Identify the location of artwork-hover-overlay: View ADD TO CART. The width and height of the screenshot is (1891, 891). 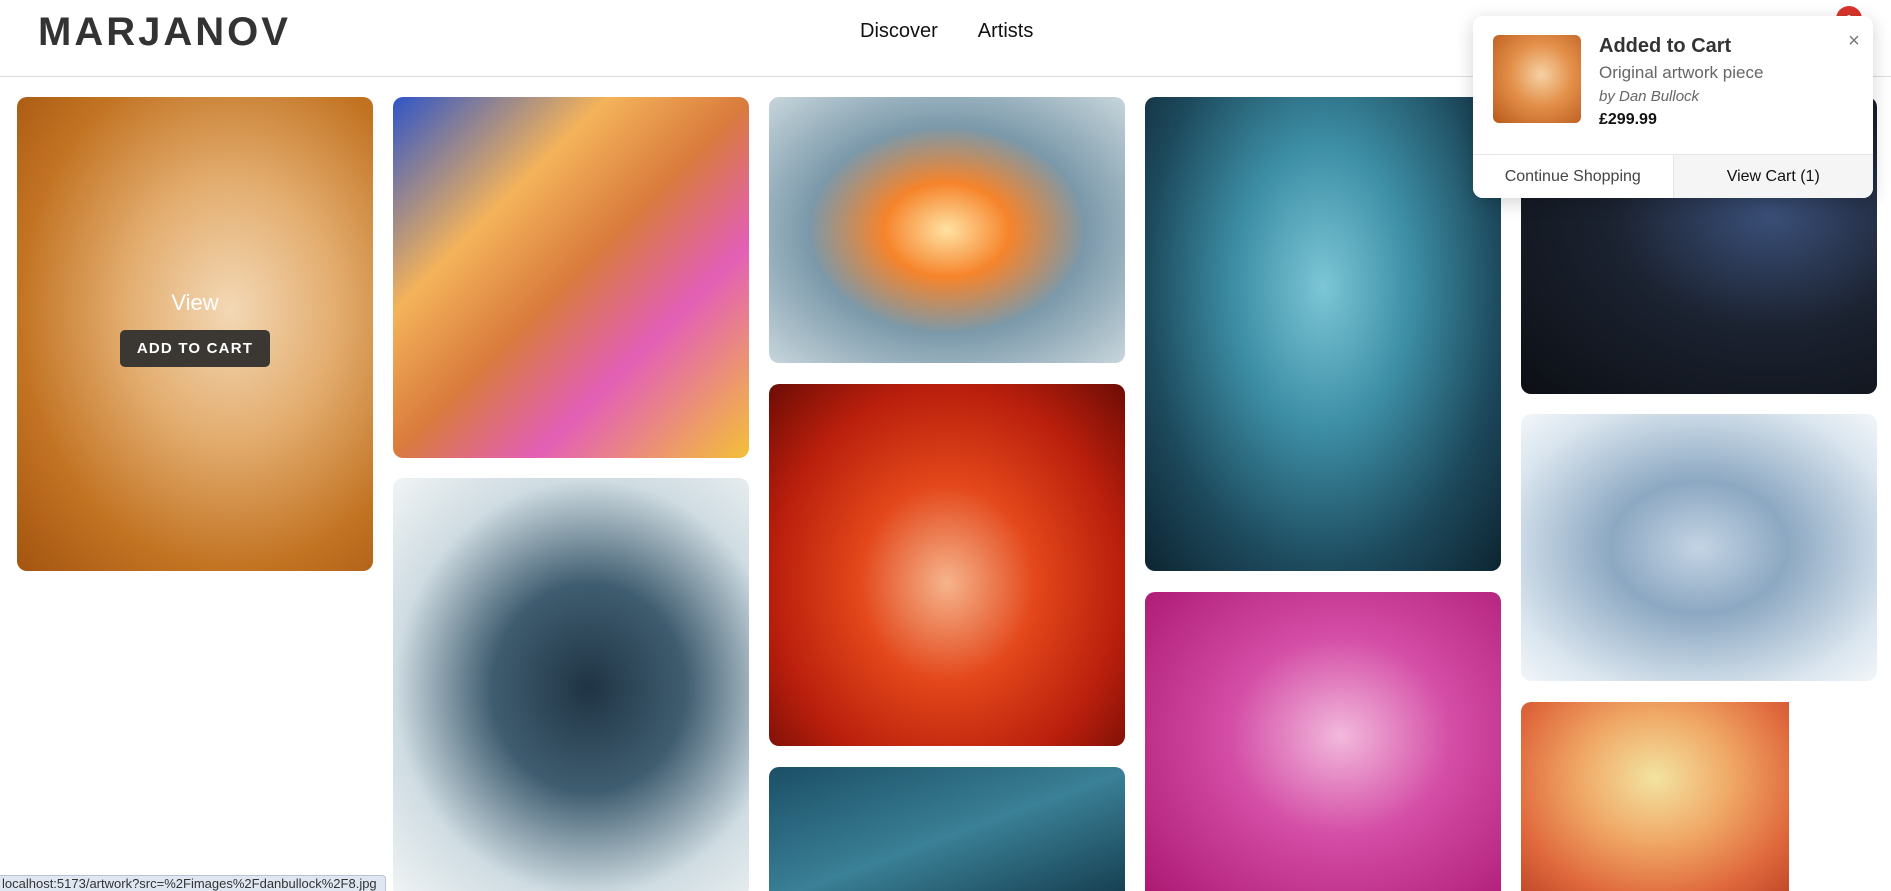
(195, 334).